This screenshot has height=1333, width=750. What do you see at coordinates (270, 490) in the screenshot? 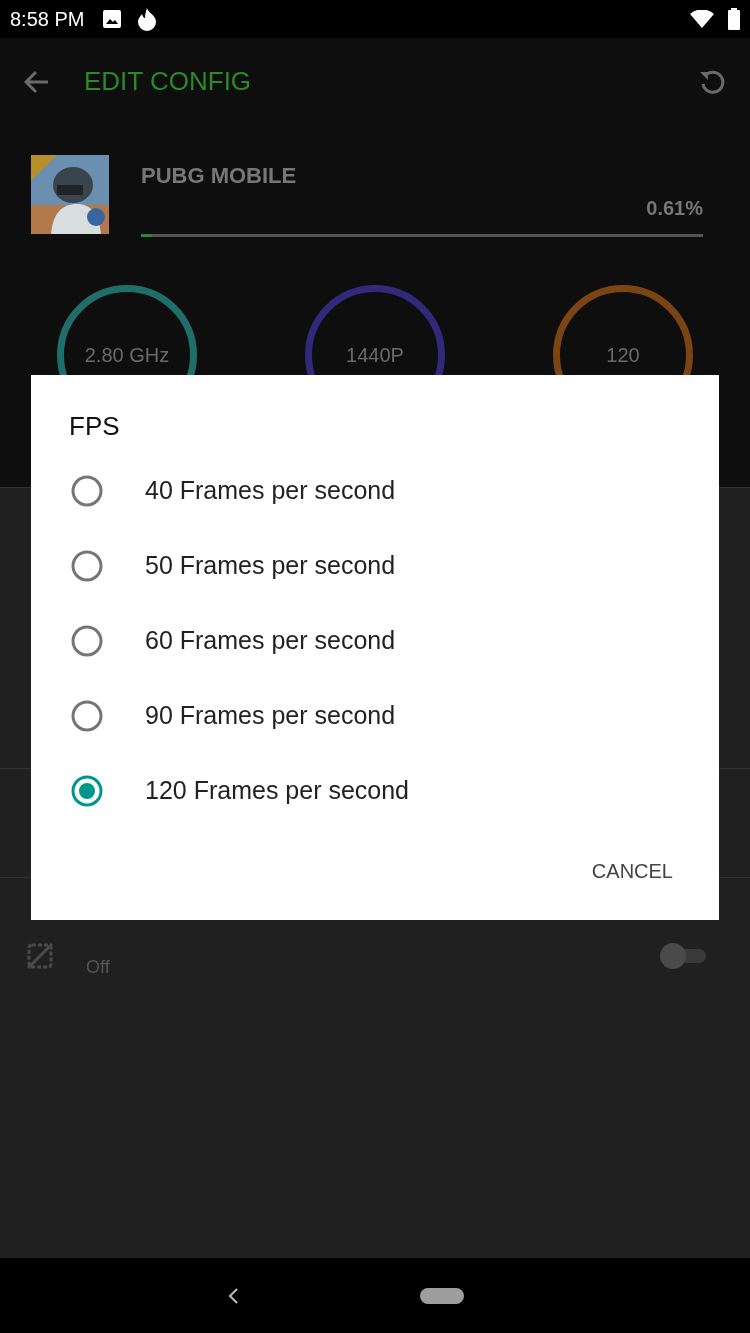
I see `option-label: 40 Frames per second` at bounding box center [270, 490].